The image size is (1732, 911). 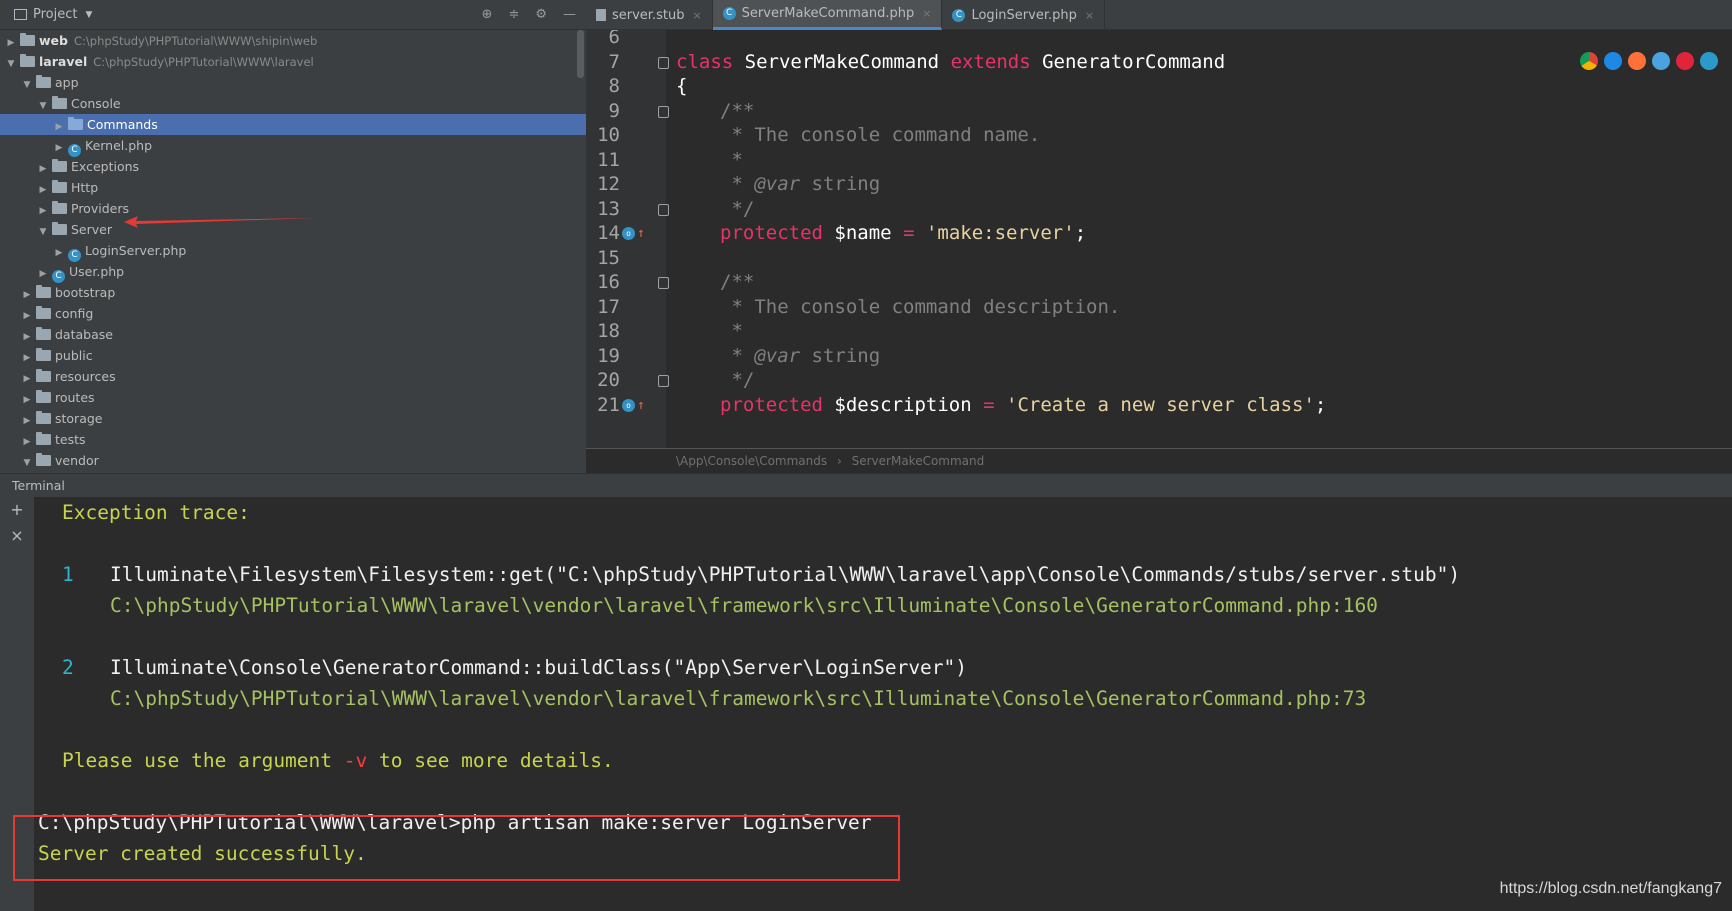 I want to click on tree-item-config: ▶ config, so click(x=293, y=313).